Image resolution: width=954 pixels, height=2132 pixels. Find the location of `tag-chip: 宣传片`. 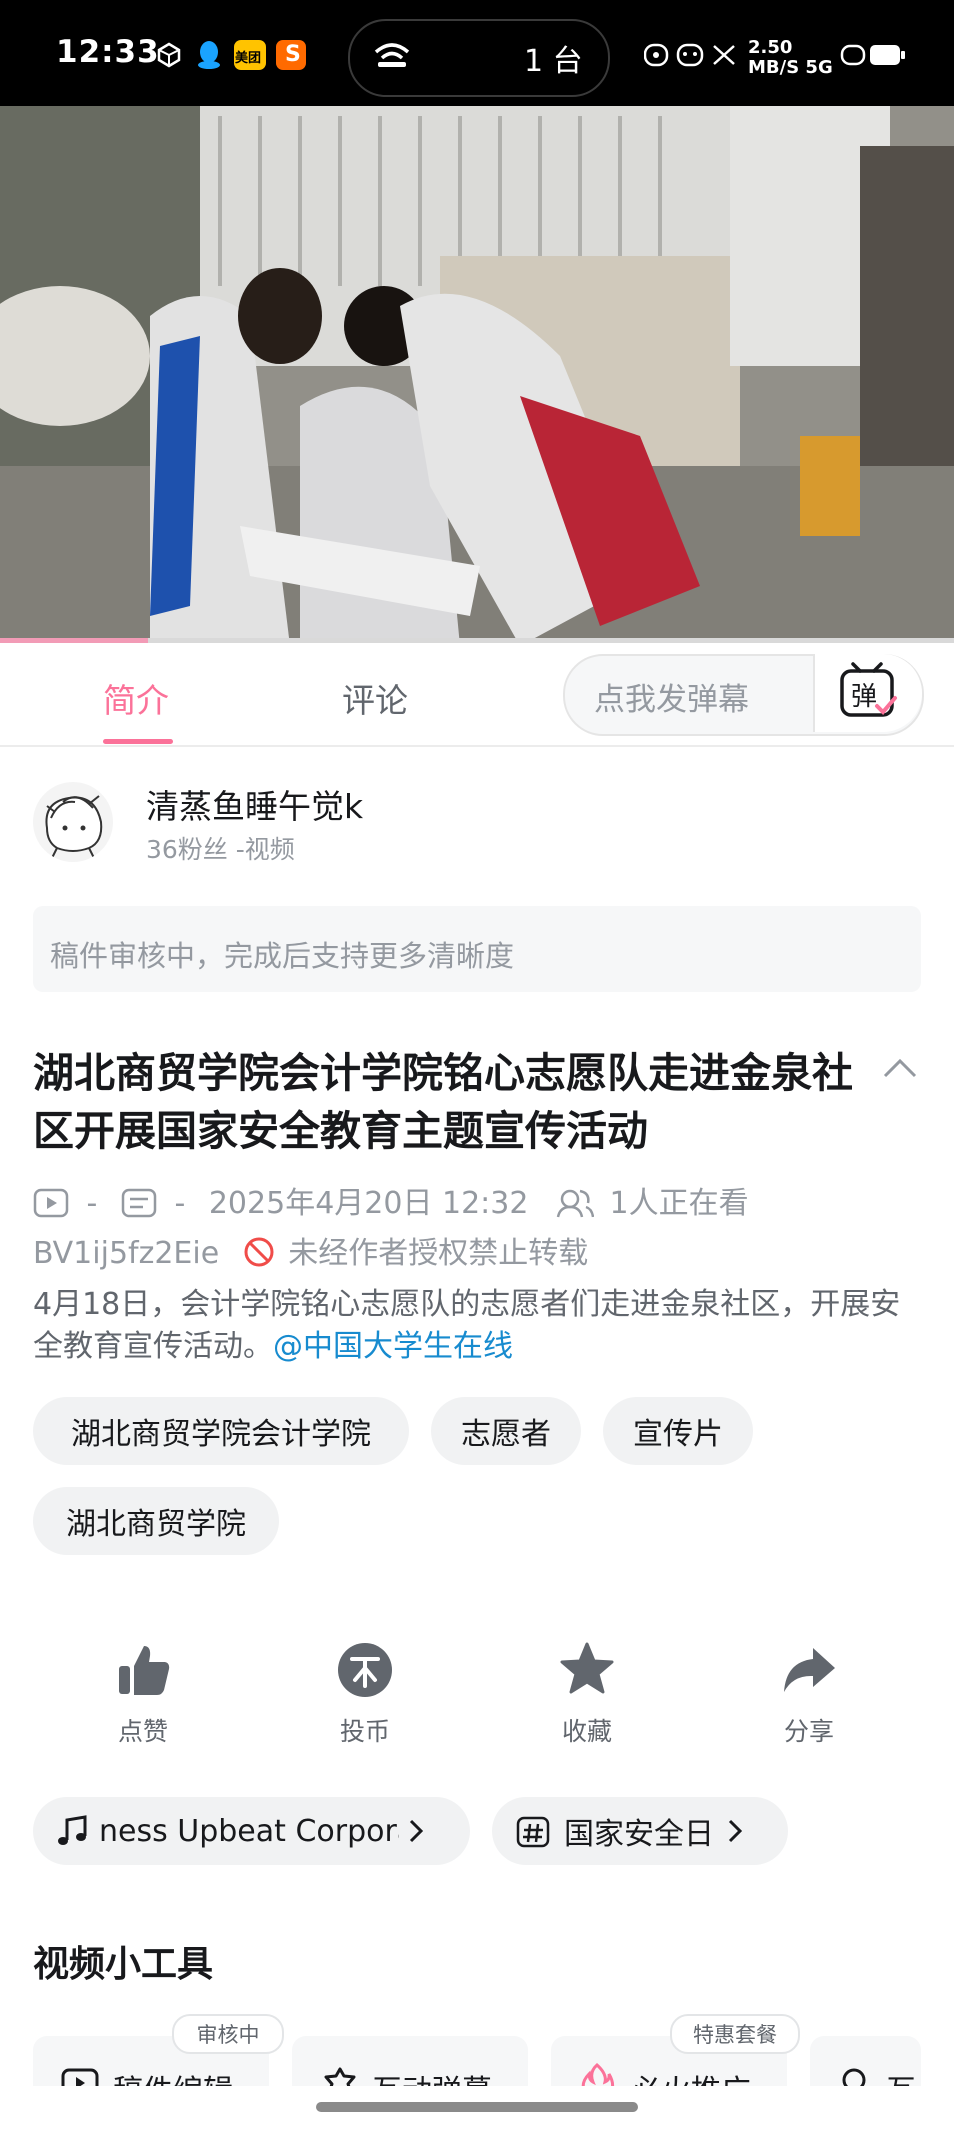

tag-chip: 宣传片 is located at coordinates (678, 1431).